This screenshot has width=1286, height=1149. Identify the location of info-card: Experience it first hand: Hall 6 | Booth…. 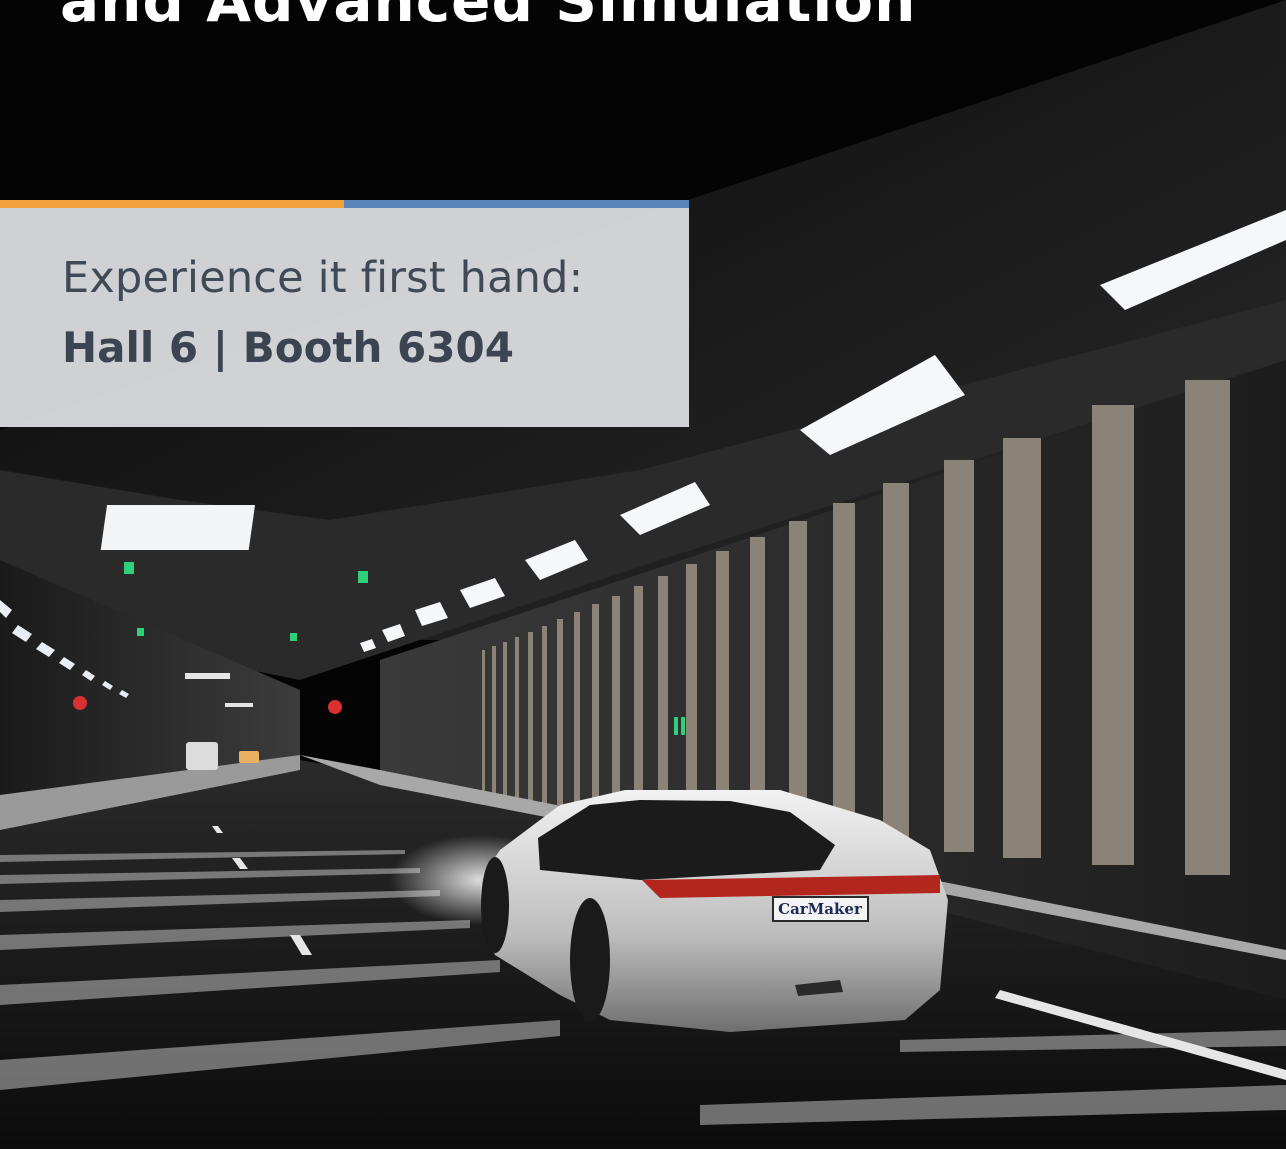
(344, 313).